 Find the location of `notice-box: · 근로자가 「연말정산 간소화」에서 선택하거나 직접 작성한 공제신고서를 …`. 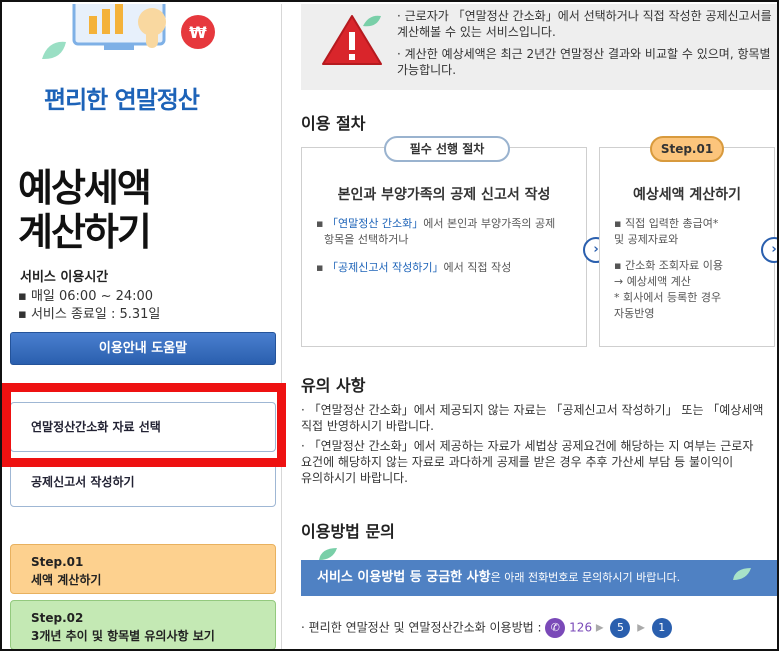

notice-box: · 근로자가 「연말정산 간소화」에서 선택하거나 직접 작성한 공제신고서를 … is located at coordinates (539, 47).